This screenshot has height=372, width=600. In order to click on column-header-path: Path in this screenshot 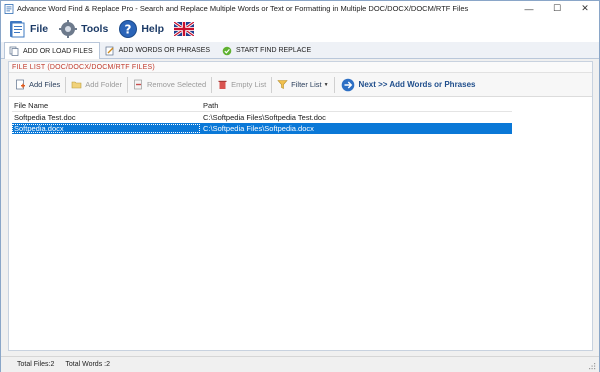, I will do `click(356, 105)`.